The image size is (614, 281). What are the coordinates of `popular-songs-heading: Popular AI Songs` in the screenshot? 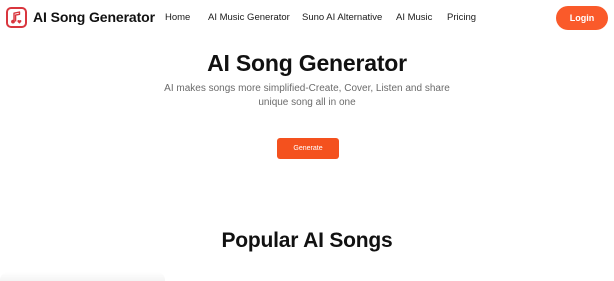 It's located at (307, 240).